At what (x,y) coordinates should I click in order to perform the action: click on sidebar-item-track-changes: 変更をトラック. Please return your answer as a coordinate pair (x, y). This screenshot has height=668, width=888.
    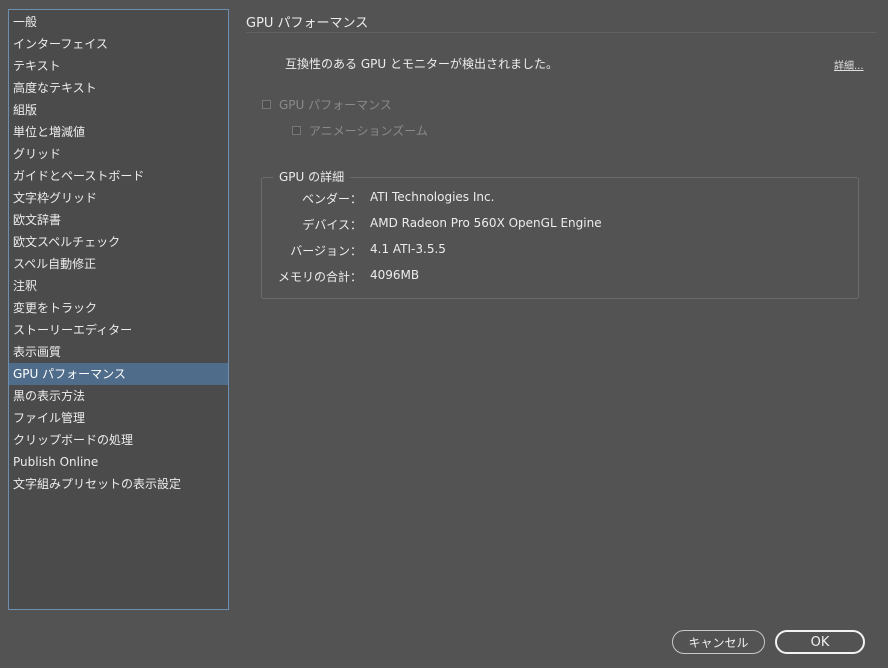
    Looking at the image, I should click on (118, 308).